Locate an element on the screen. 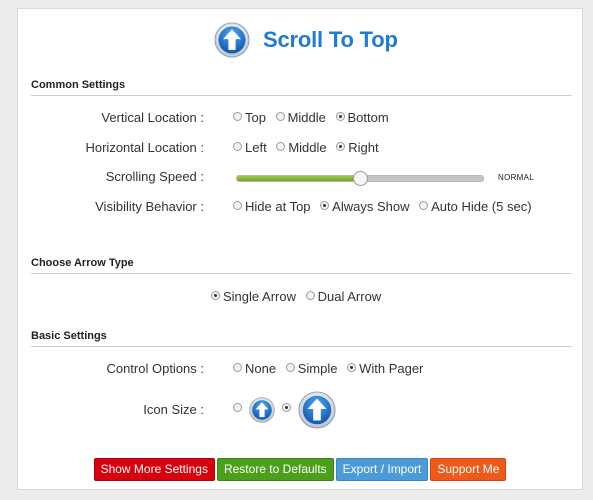 Image resolution: width=593 pixels, height=500 pixels. visibility-option-hide-at-top: Hide at Top is located at coordinates (272, 206).